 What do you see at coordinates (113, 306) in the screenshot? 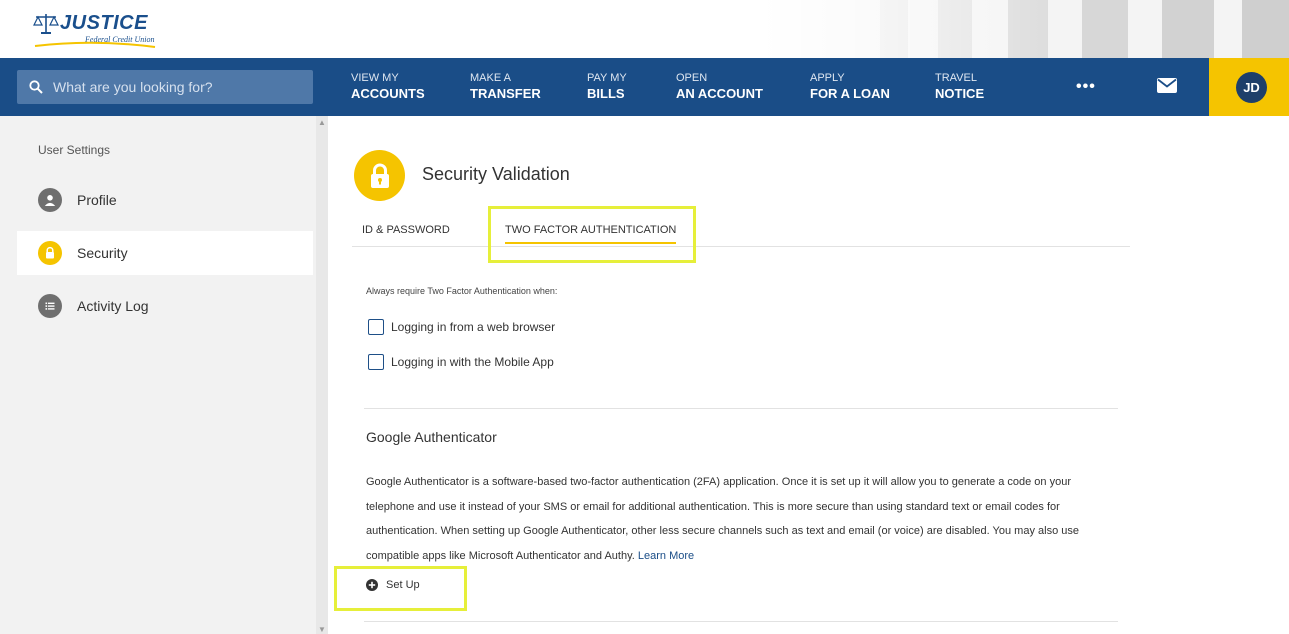
I see `sidebar-item-label: Activity Log` at bounding box center [113, 306].